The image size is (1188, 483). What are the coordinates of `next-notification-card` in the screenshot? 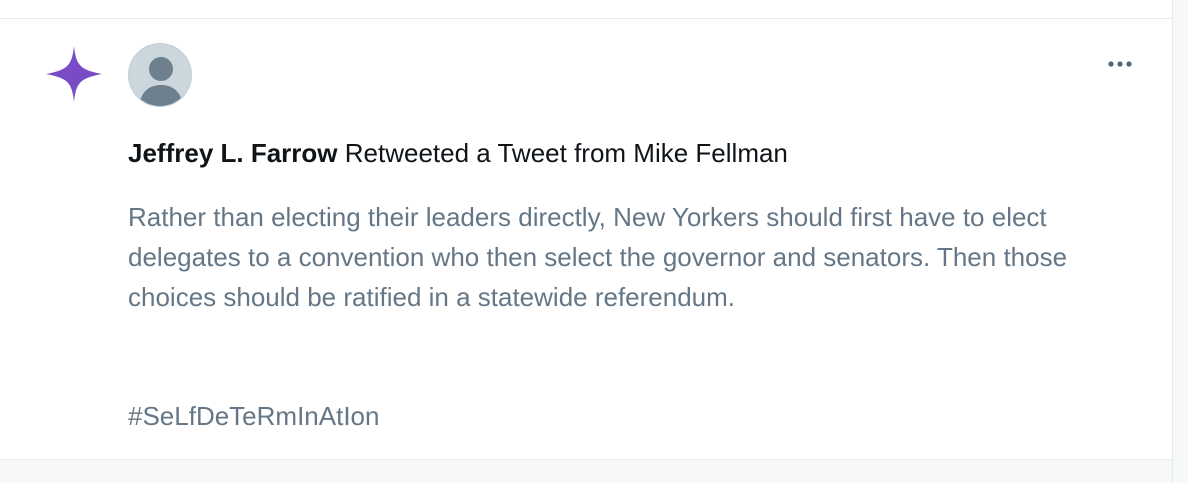 It's located at (586, 471).